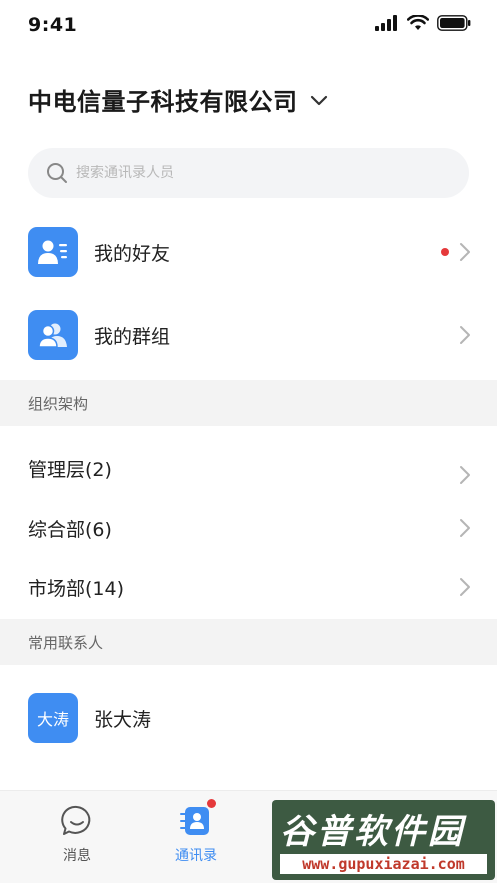  What do you see at coordinates (76, 588) in the screenshot?
I see `department-label: 市场部(14)` at bounding box center [76, 588].